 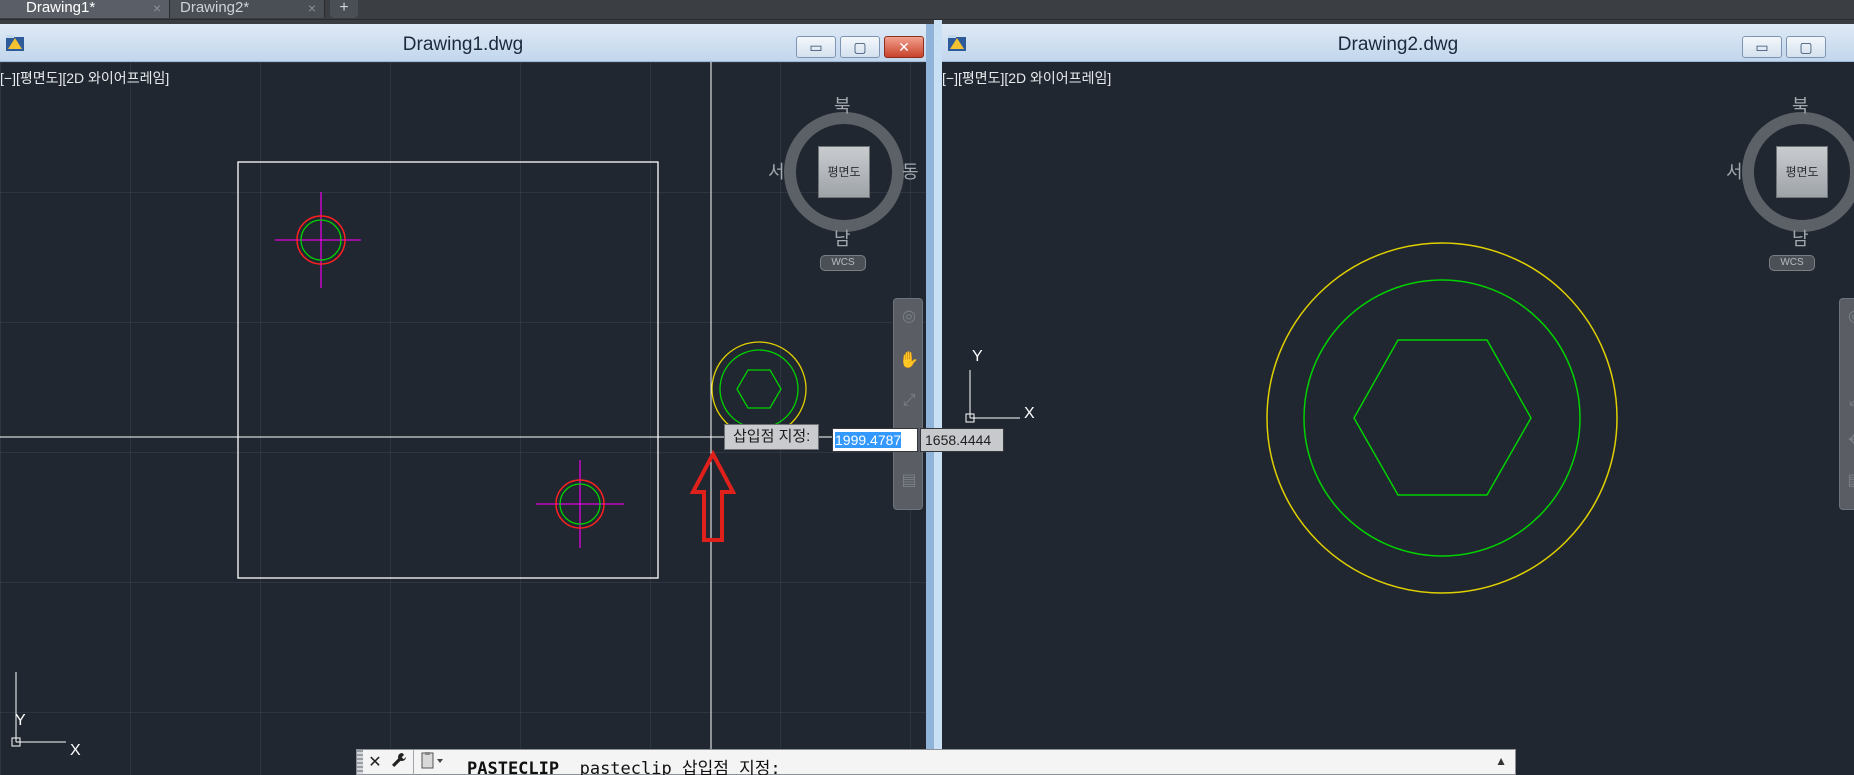 What do you see at coordinates (713, 495) in the screenshot?
I see `red-up-arrow-annotation` at bounding box center [713, 495].